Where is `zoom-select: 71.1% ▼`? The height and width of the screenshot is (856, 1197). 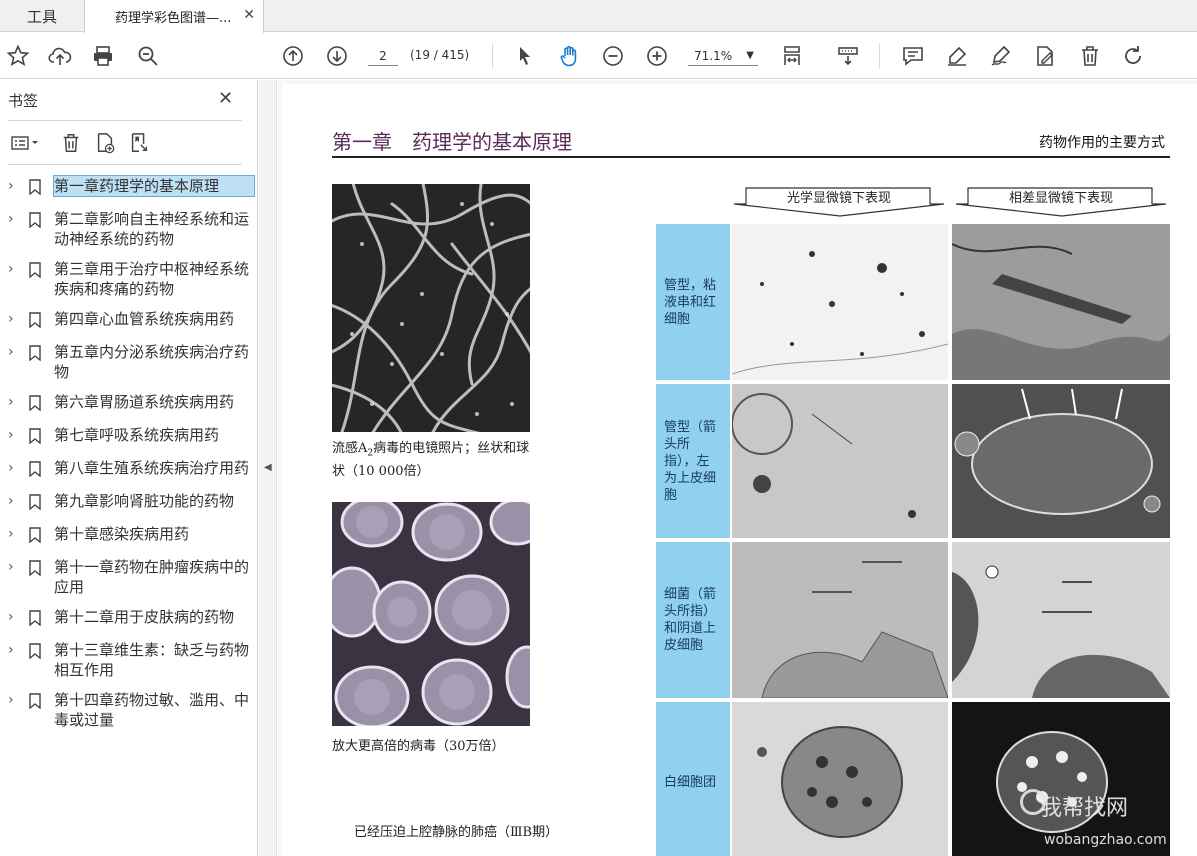
zoom-select: 71.1% ▼ is located at coordinates (723, 56).